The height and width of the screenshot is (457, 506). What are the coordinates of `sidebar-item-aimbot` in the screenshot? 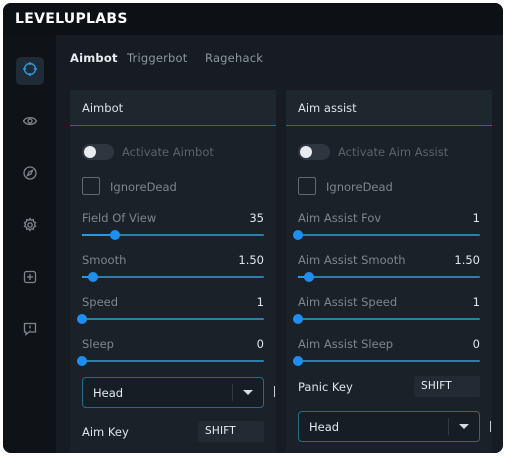 It's located at (30, 71).